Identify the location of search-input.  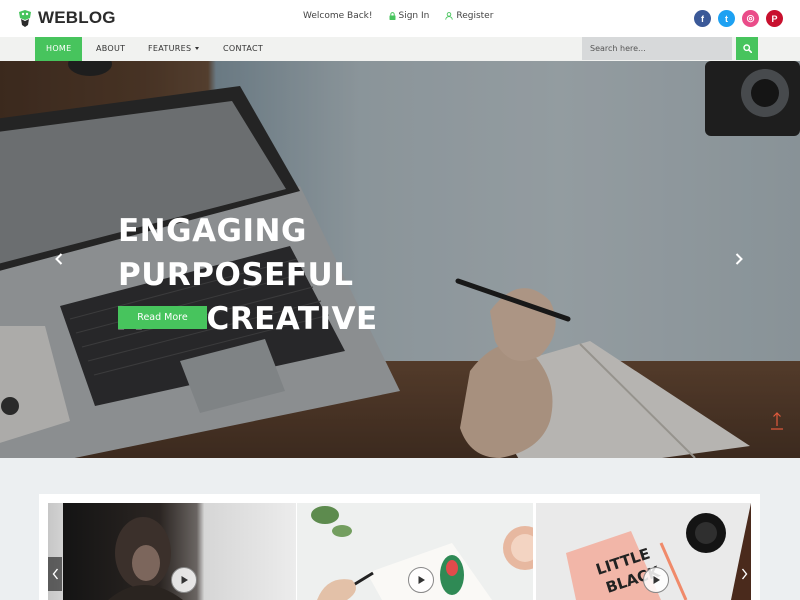
(657, 48).